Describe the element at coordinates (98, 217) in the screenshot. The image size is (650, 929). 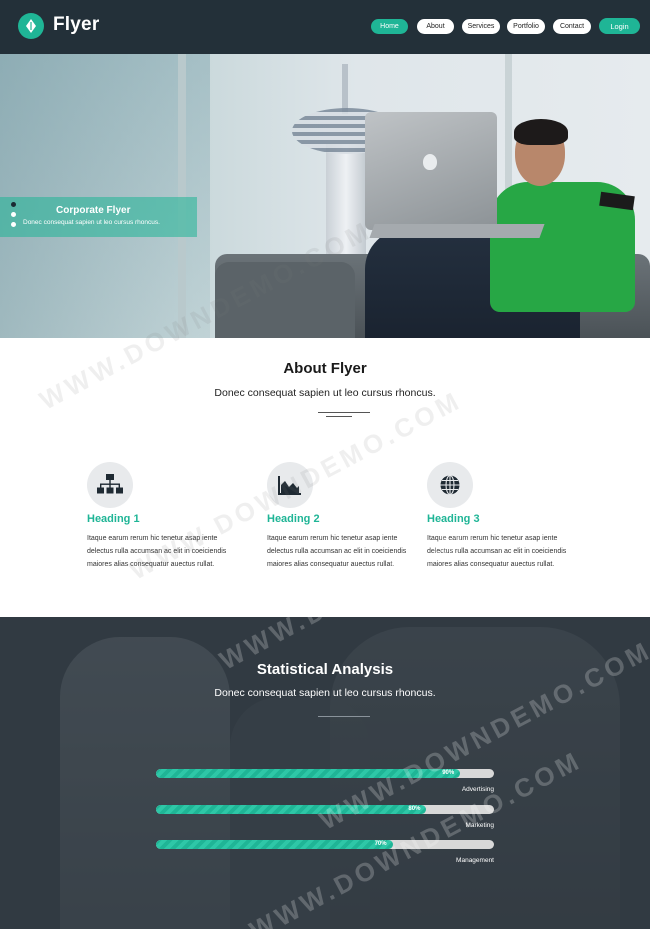
I see `hero-caption-box` at that location.